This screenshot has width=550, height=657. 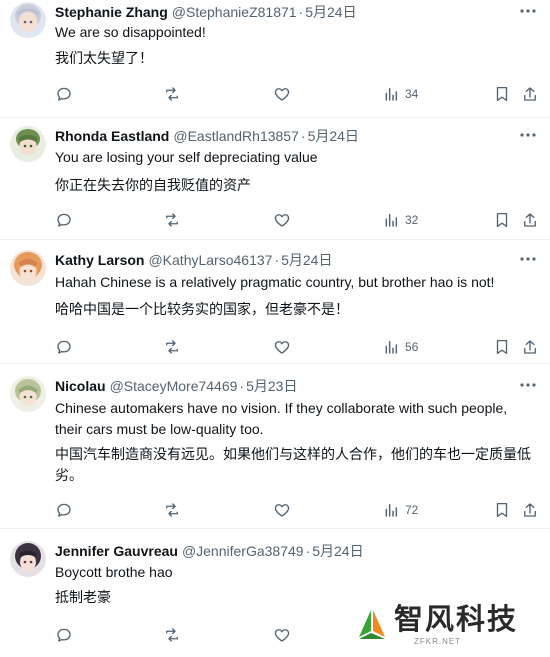 What do you see at coordinates (297, 220) in the screenshot?
I see `action-bar: 32` at bounding box center [297, 220].